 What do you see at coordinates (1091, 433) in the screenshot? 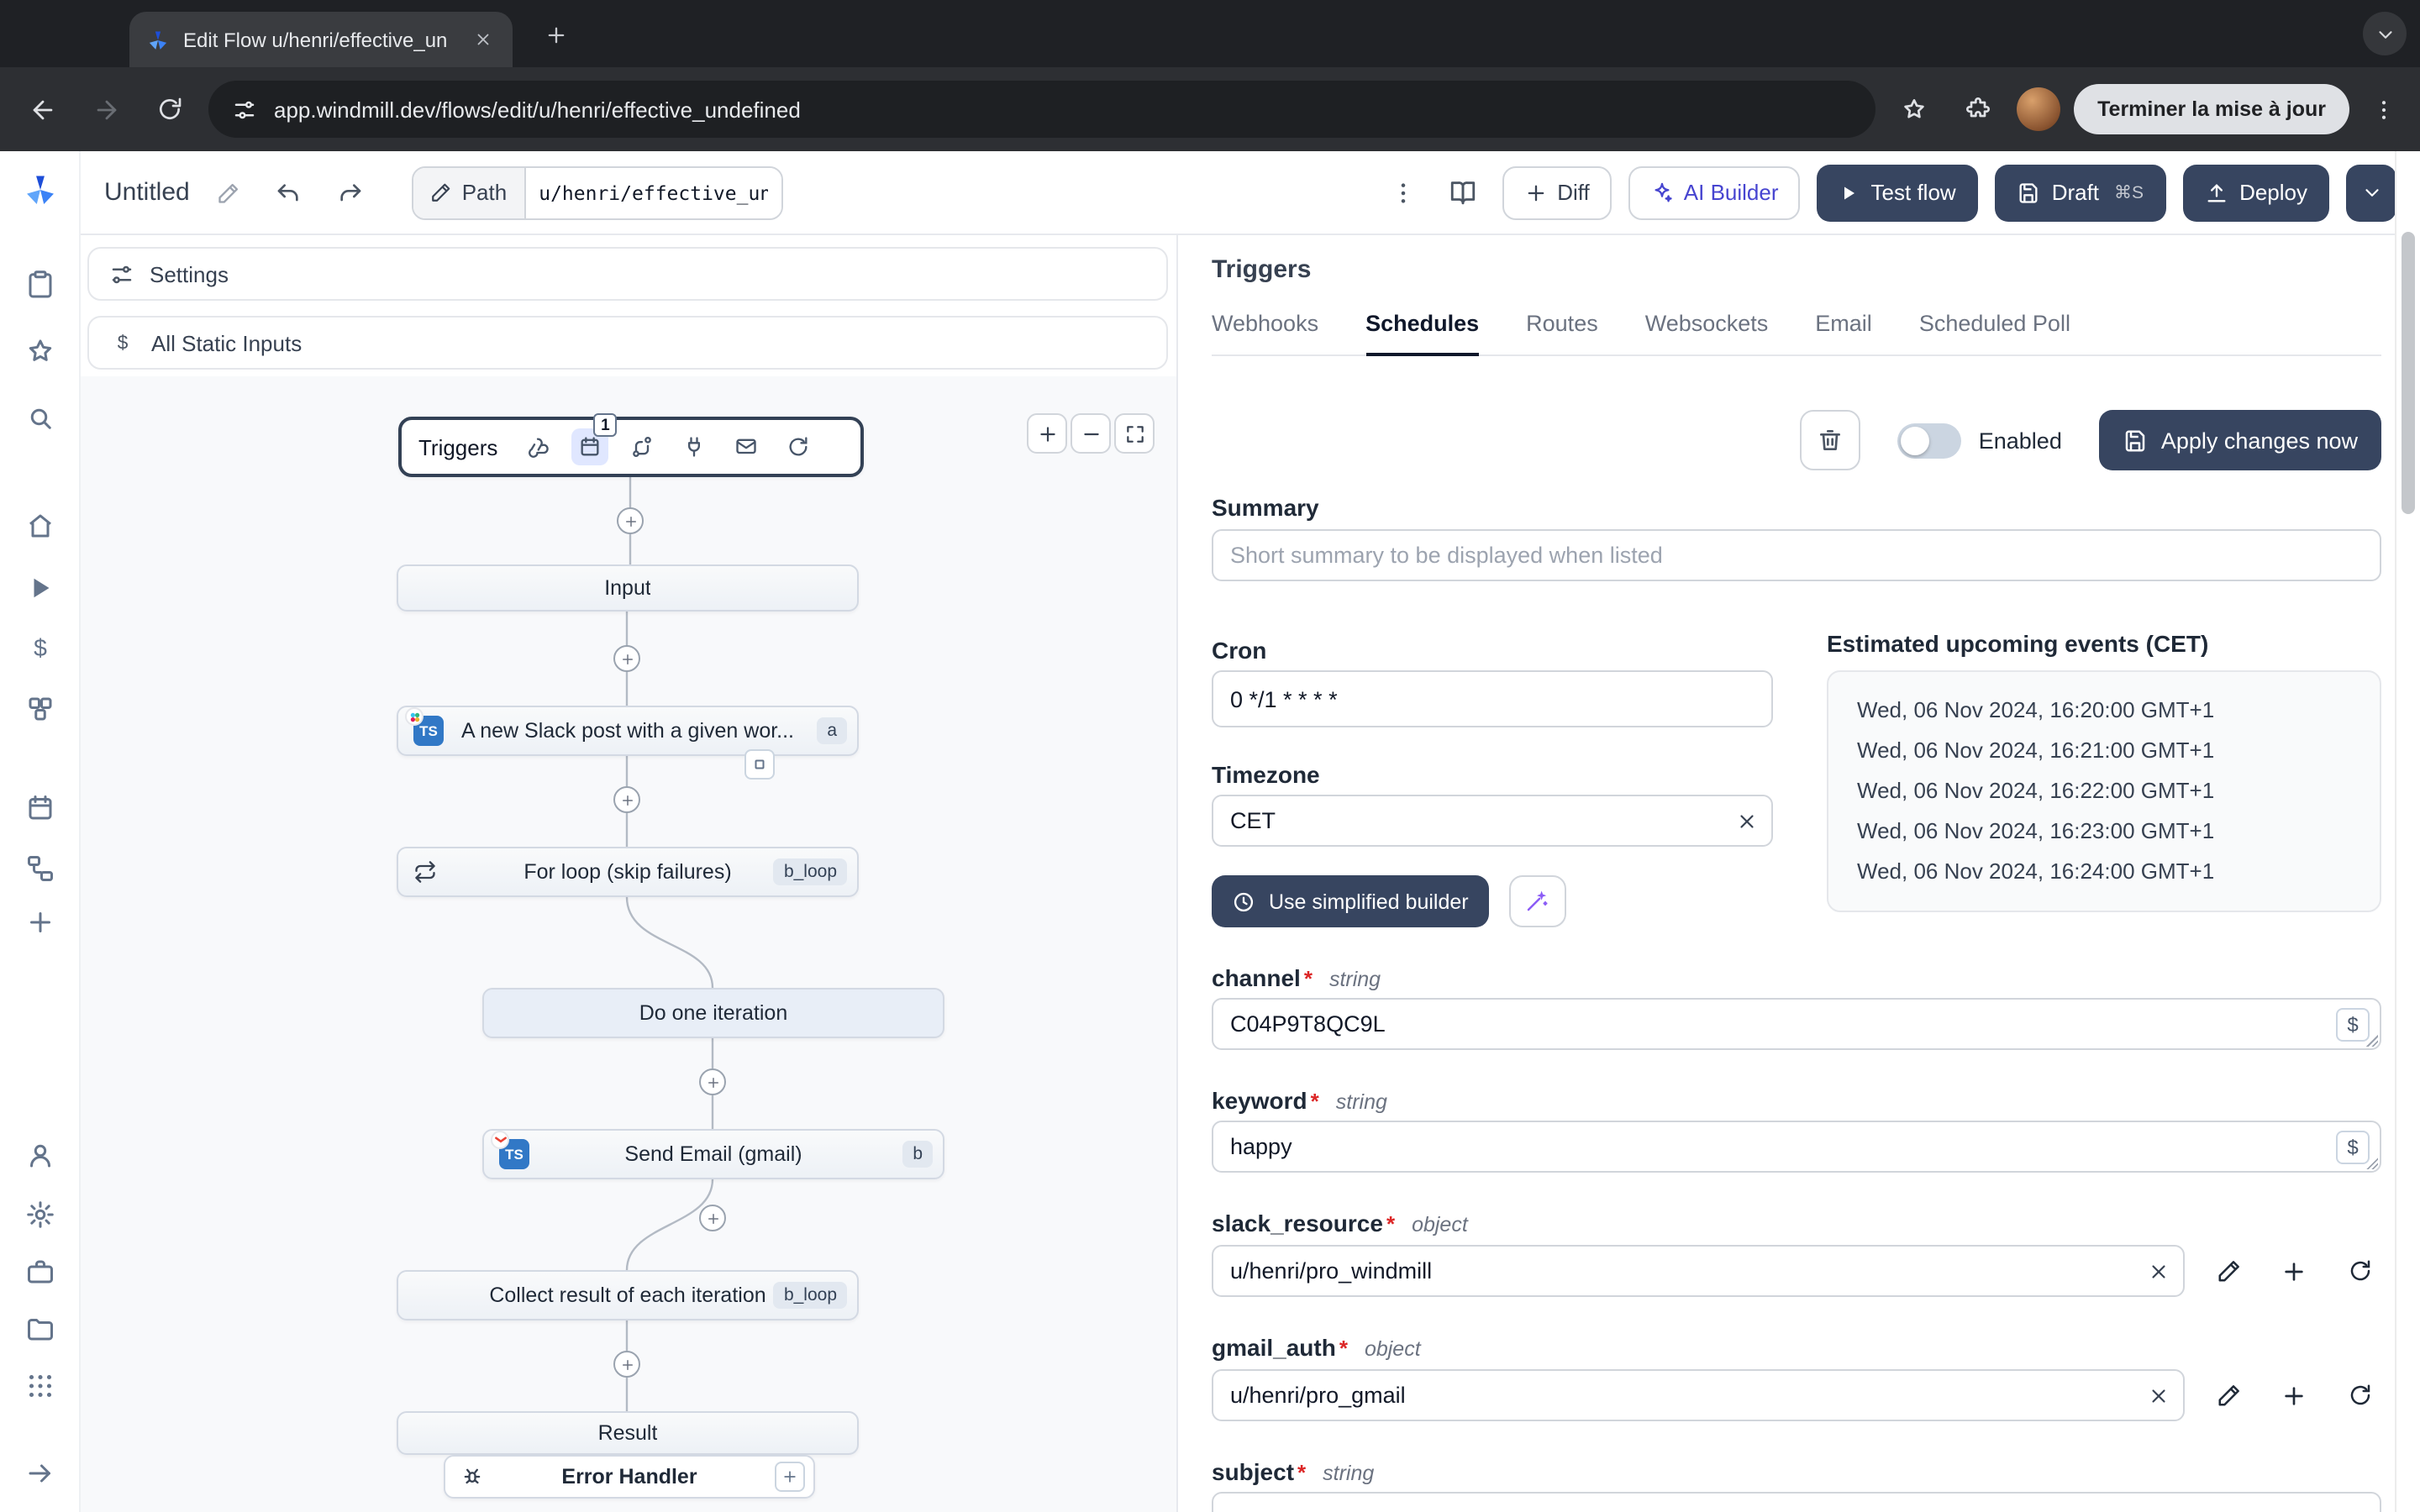
I see `zoom-out-button` at bounding box center [1091, 433].